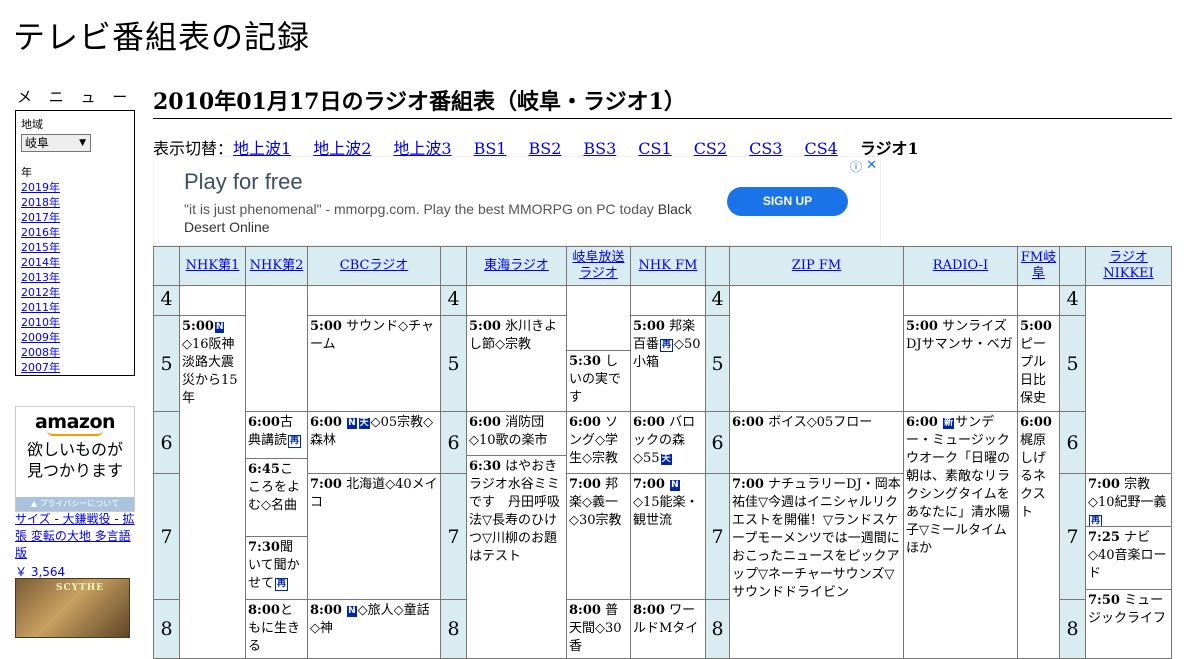  Describe the element at coordinates (1072, 536) in the screenshot. I see `hour-7: 7` at that location.